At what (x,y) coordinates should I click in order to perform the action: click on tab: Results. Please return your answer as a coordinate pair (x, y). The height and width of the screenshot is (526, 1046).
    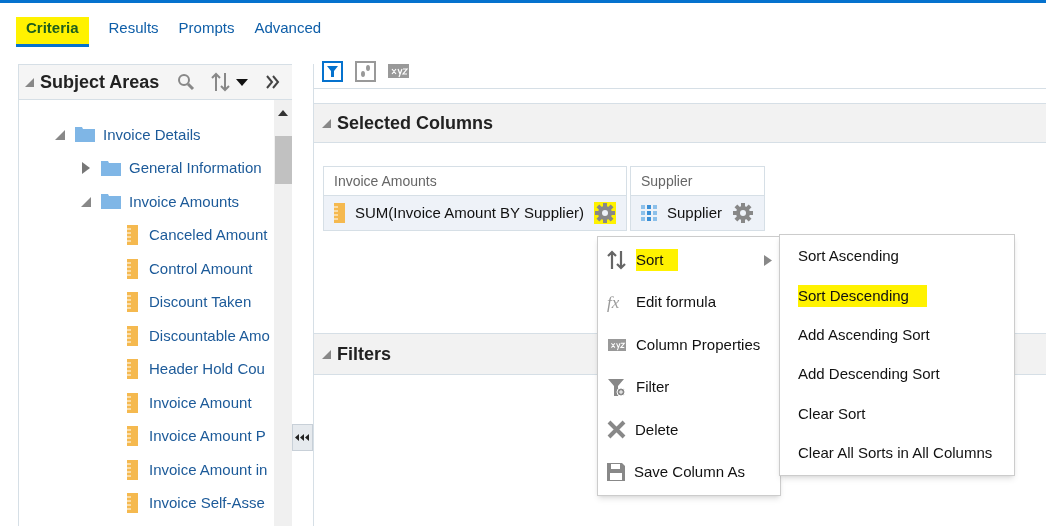
    Looking at the image, I should click on (133, 31).